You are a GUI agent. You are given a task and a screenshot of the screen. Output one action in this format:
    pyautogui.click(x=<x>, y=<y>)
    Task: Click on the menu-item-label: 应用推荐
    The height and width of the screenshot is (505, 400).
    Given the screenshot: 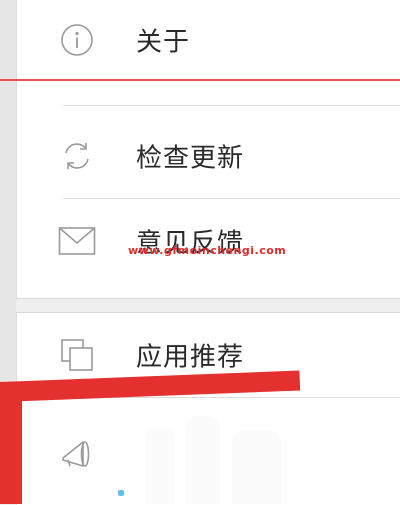 What is the action you would take?
    pyautogui.click(x=190, y=357)
    